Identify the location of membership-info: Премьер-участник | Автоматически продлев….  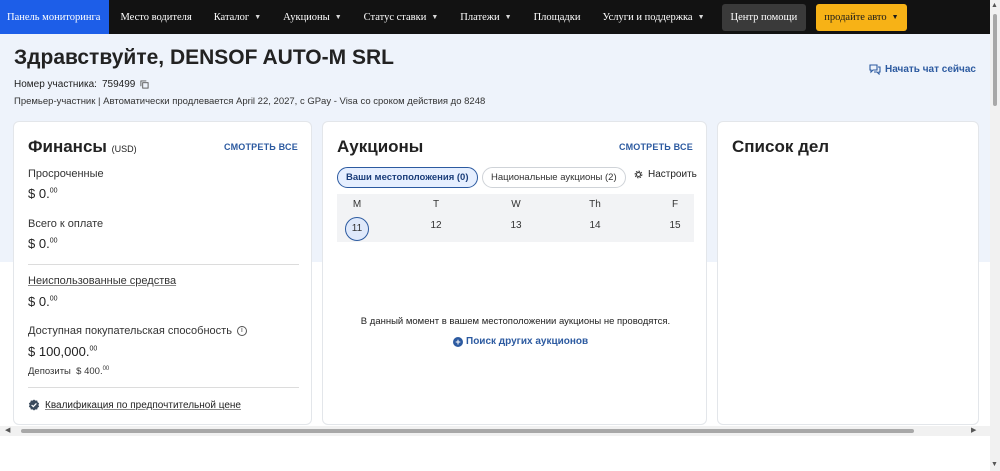
(250, 101).